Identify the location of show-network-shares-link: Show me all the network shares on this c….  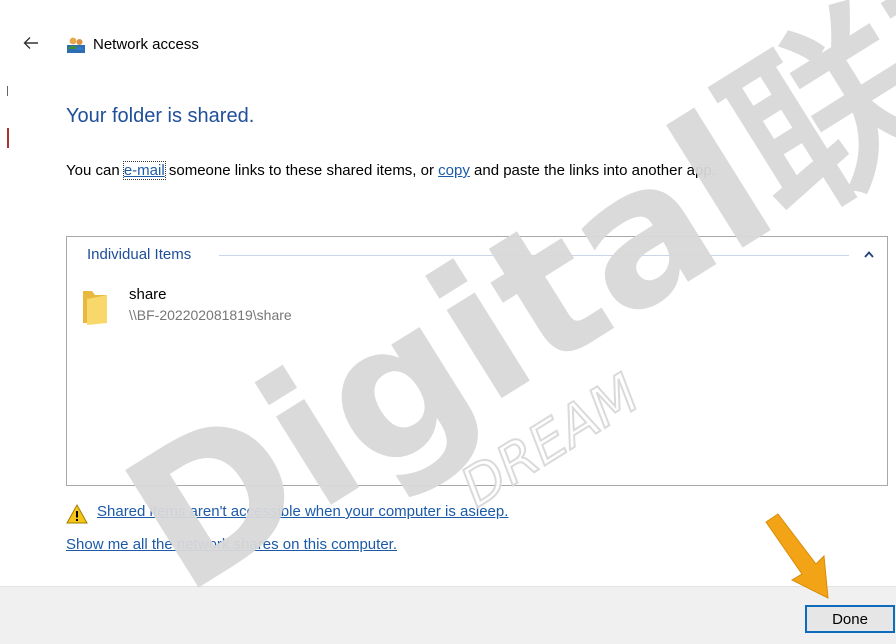
(231, 544).